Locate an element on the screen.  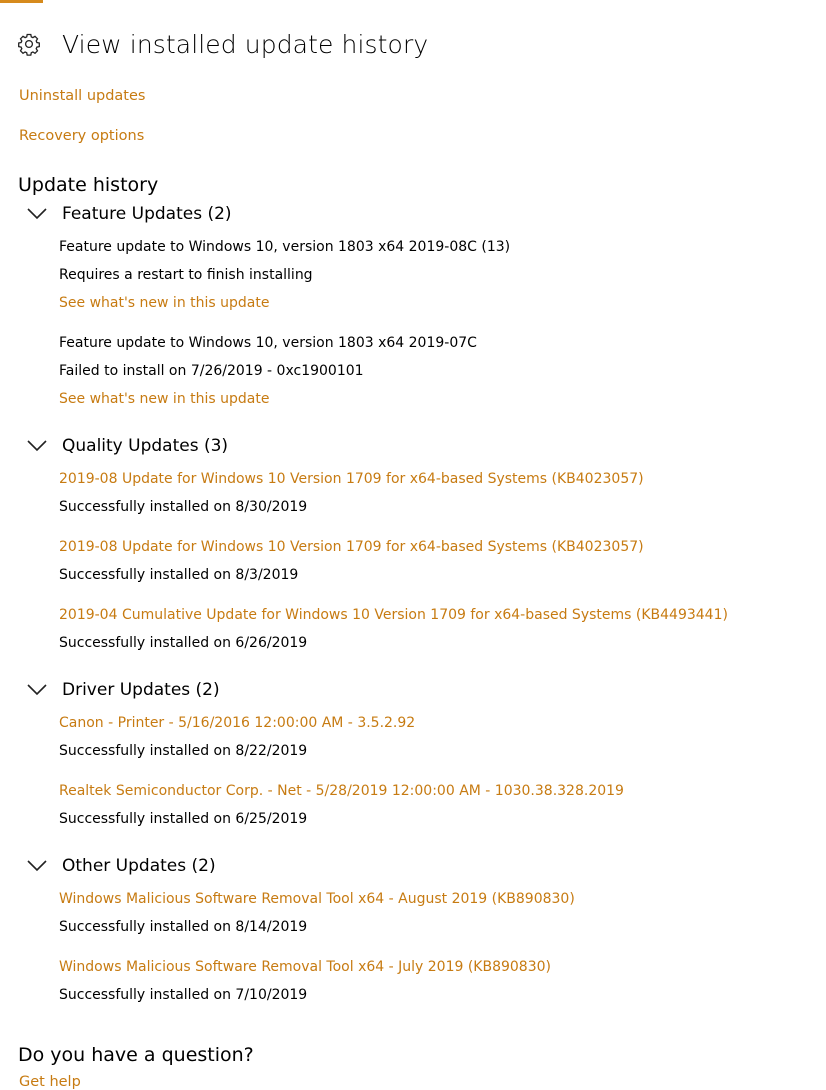
update-status: Successfully installed on 8/22/2019 is located at coordinates (183, 751).